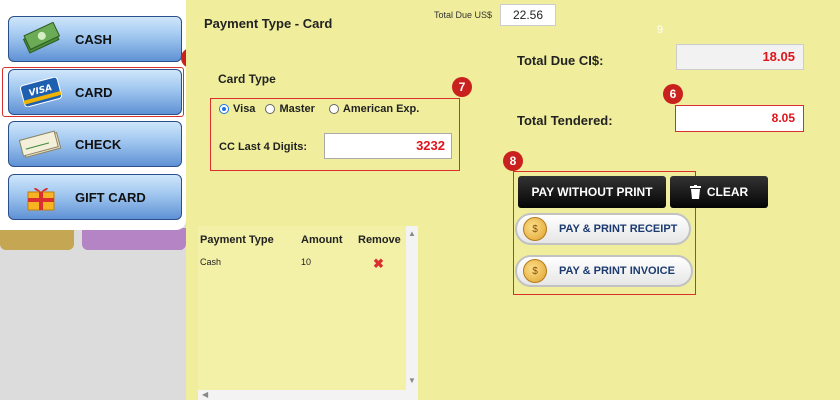 This screenshot has width=840, height=400. I want to click on scroll-down-arrow-icon: ▼, so click(412, 380).